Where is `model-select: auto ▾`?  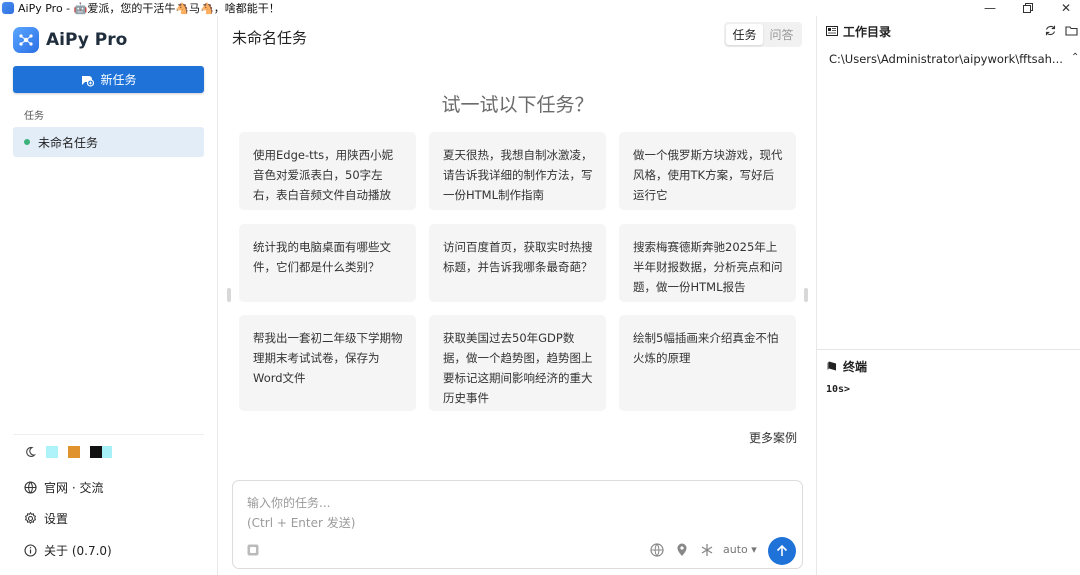 model-select: auto ▾ is located at coordinates (740, 549).